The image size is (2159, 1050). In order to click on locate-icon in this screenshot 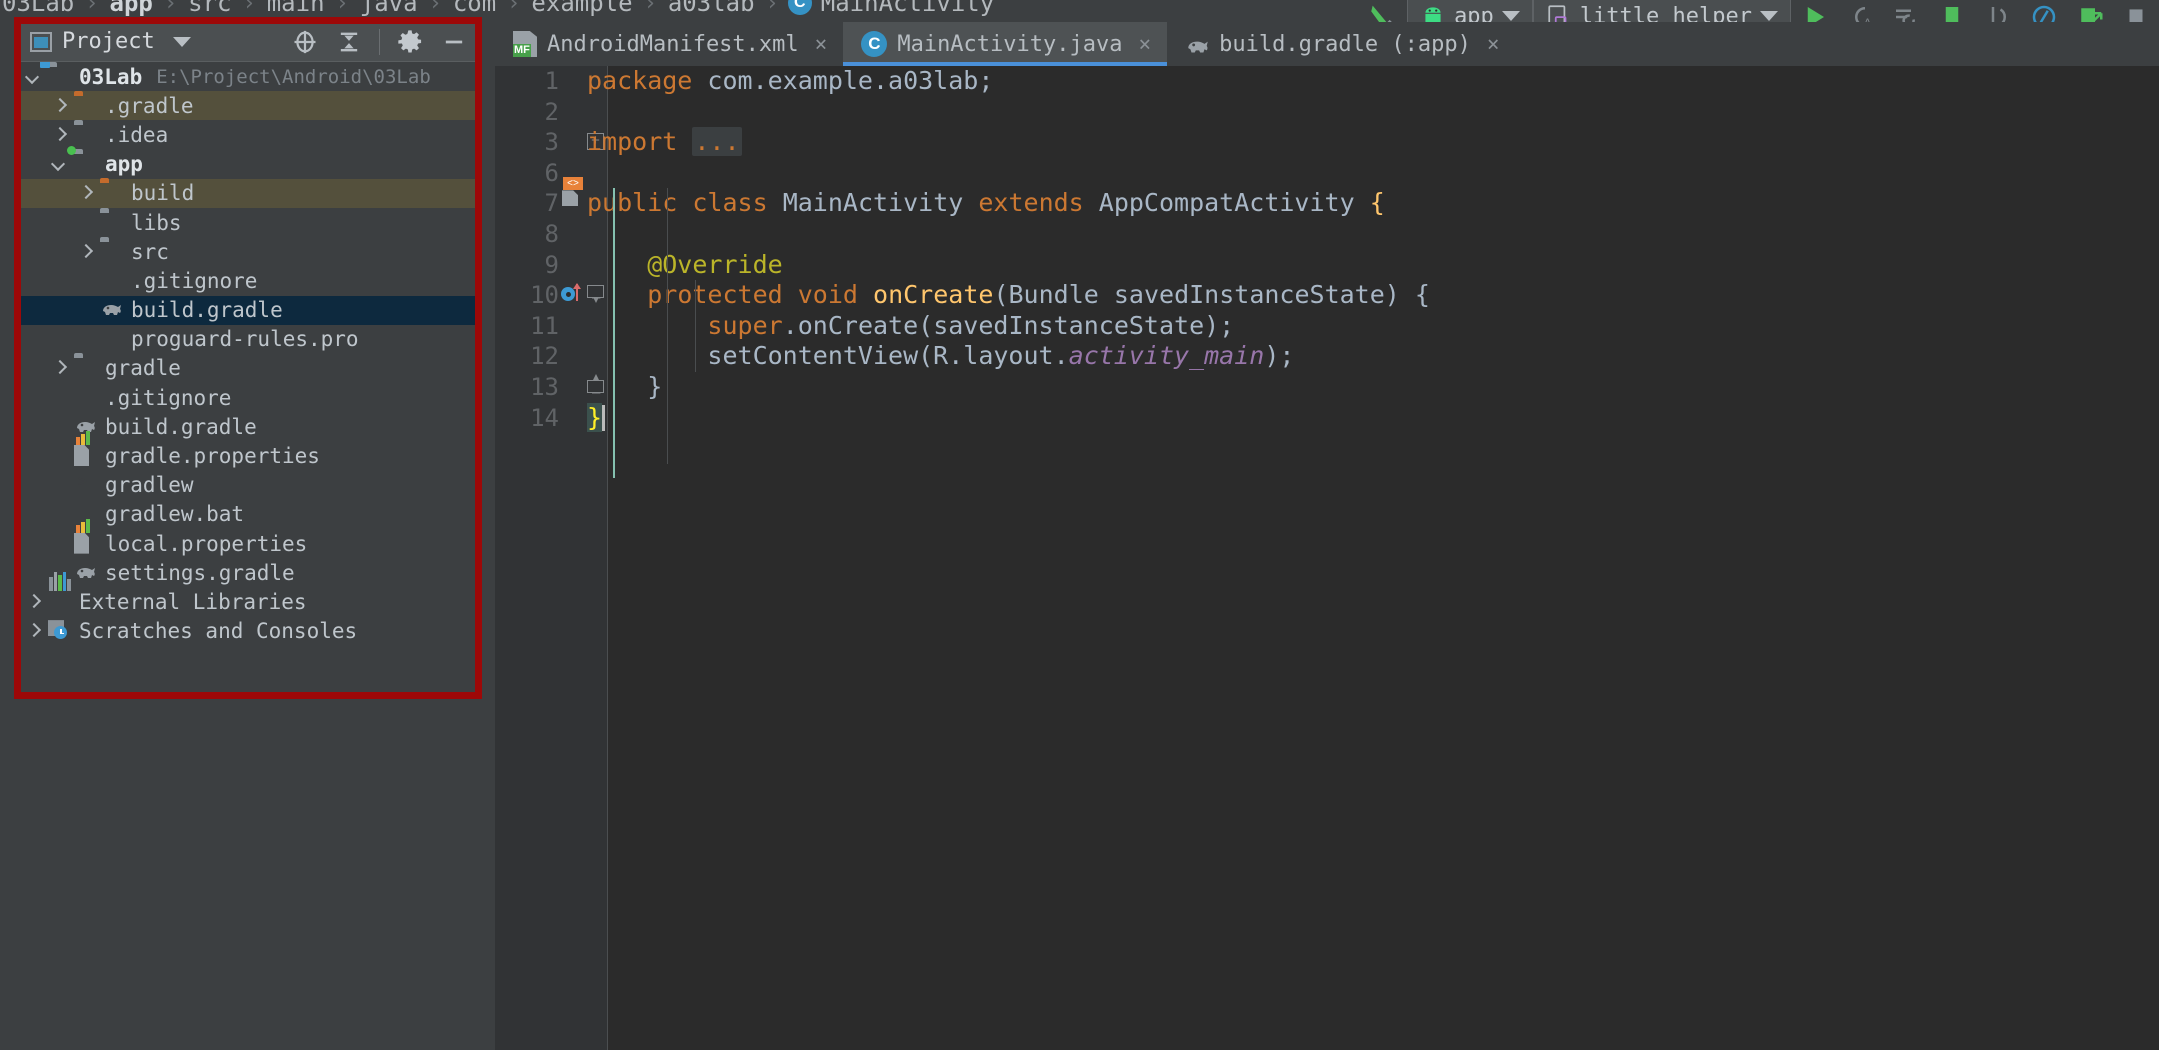, I will do `click(305, 42)`.